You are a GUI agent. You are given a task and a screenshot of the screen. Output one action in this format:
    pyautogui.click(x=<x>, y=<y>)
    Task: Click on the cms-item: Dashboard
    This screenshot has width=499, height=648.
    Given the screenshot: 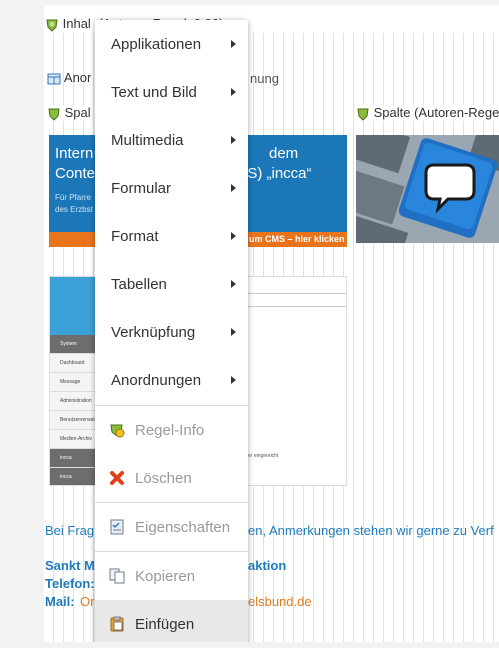 What is the action you would take?
    pyautogui.click(x=73, y=363)
    